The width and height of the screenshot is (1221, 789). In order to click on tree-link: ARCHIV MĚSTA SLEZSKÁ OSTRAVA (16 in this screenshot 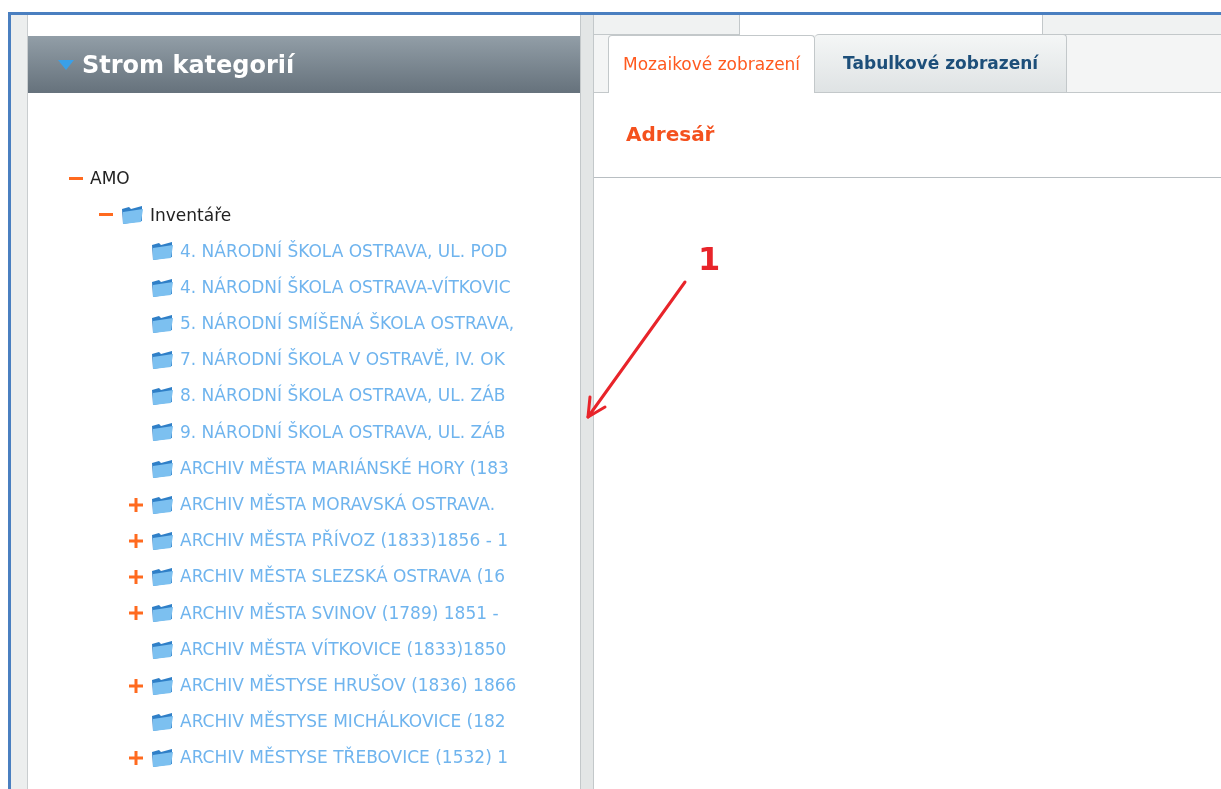, I will do `click(342, 577)`.